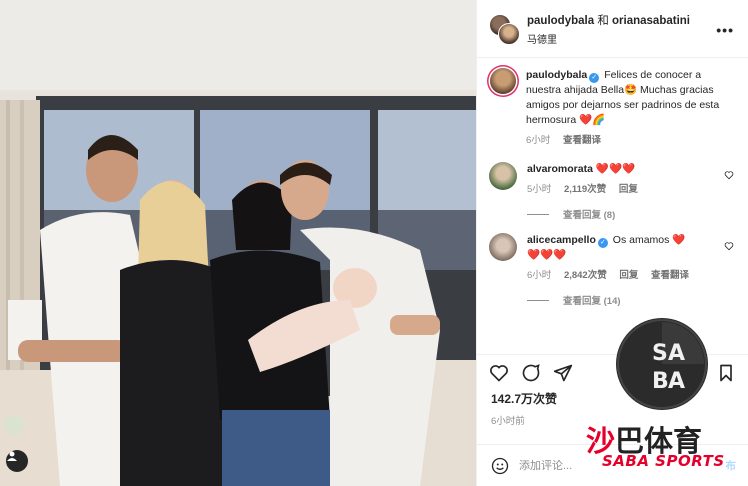 The height and width of the screenshot is (486, 748). What do you see at coordinates (660, 353) in the screenshot?
I see `logo-letter: S` at bounding box center [660, 353].